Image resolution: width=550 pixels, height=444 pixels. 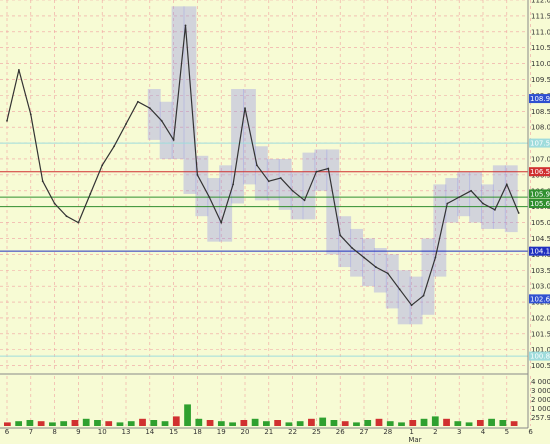 What do you see at coordinates (459, 432) in the screenshot?
I see `x-tick-label: 3` at bounding box center [459, 432].